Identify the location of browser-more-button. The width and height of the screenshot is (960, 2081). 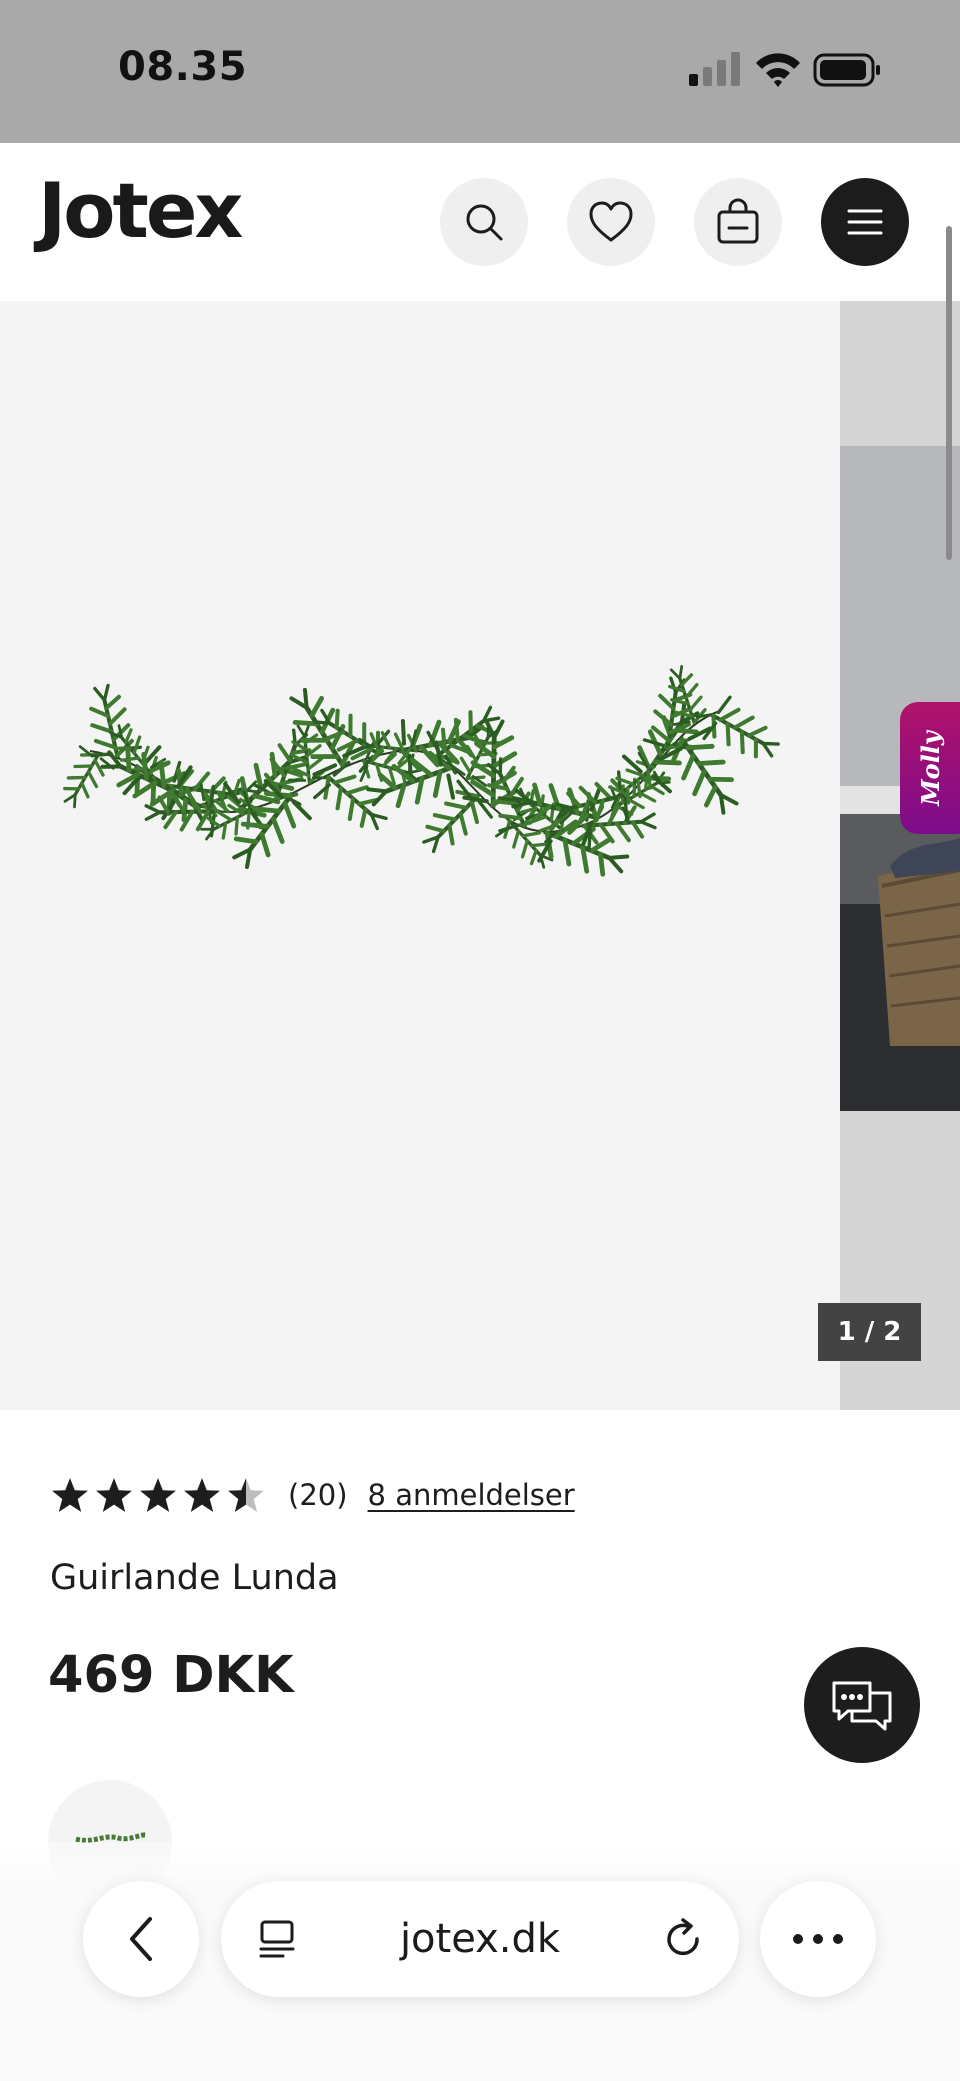
(818, 1939).